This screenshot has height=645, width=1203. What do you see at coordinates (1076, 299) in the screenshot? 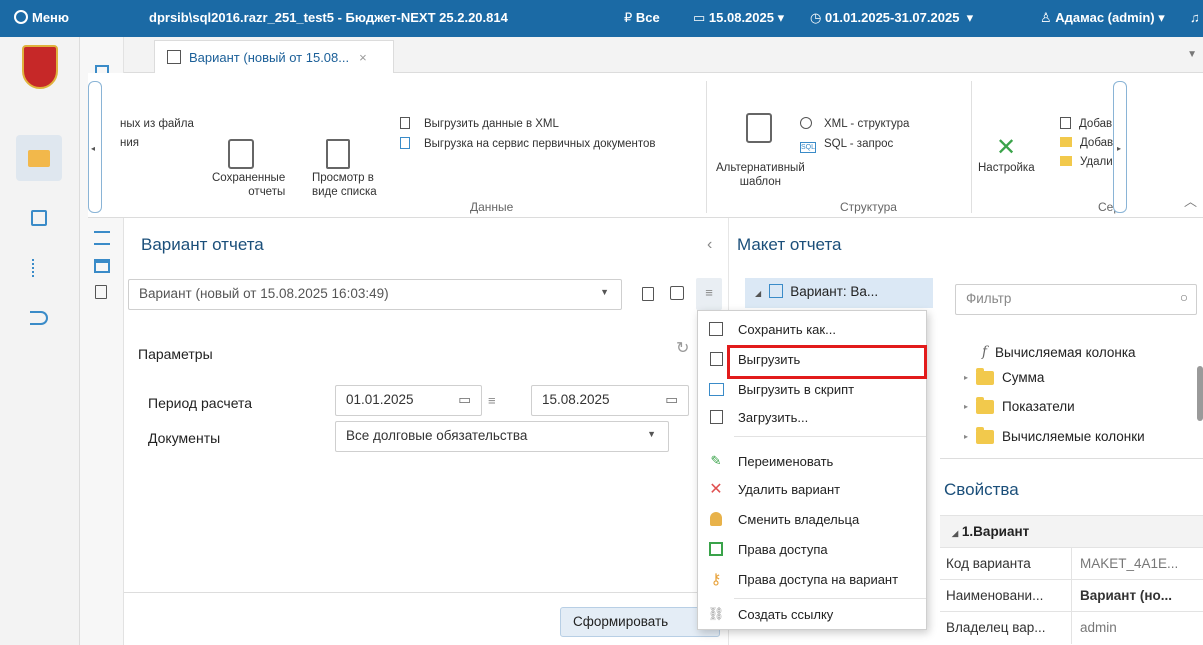
I see `filter-input: Фильтр ○` at bounding box center [1076, 299].